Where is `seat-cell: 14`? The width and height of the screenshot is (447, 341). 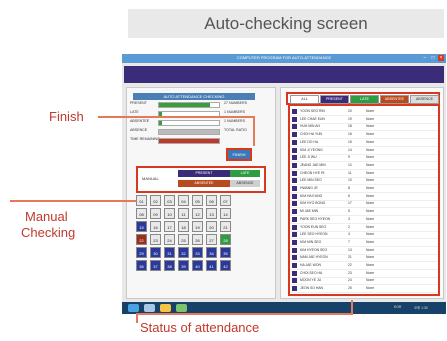 seat-cell: 14 is located at coordinates (225, 213).